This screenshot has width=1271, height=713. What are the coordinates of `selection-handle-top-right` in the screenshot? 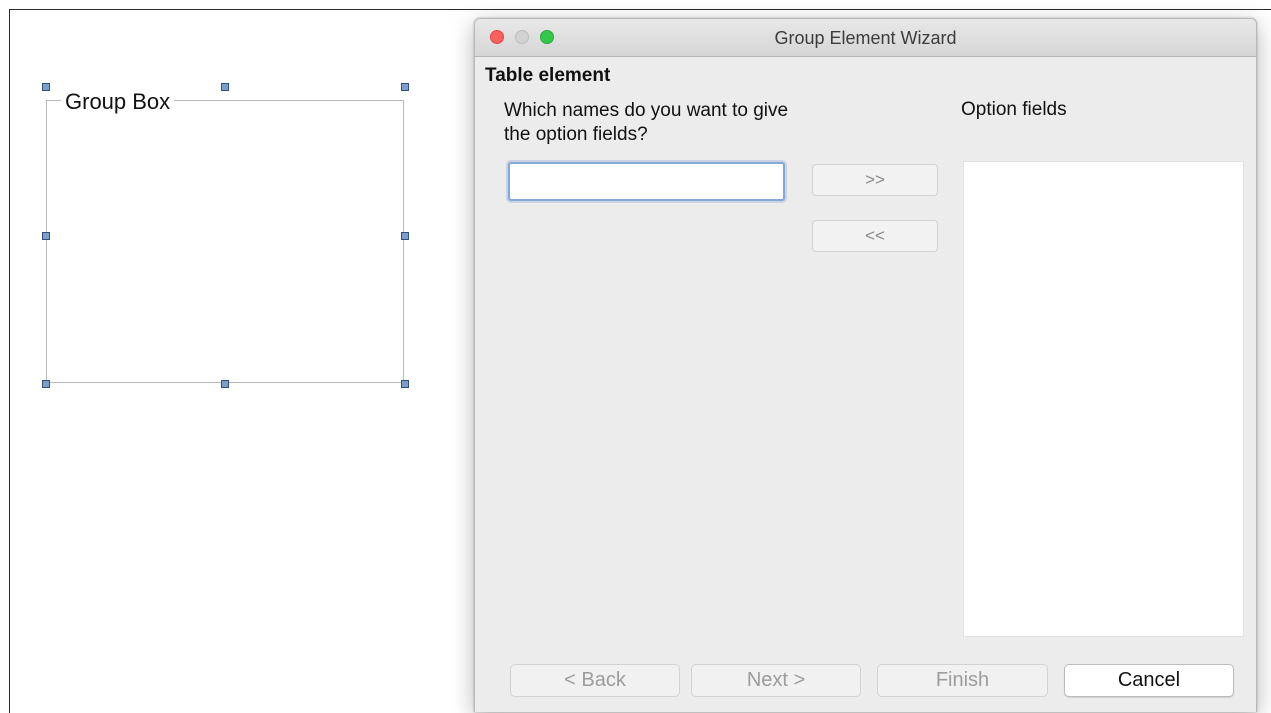 It's located at (405, 87).